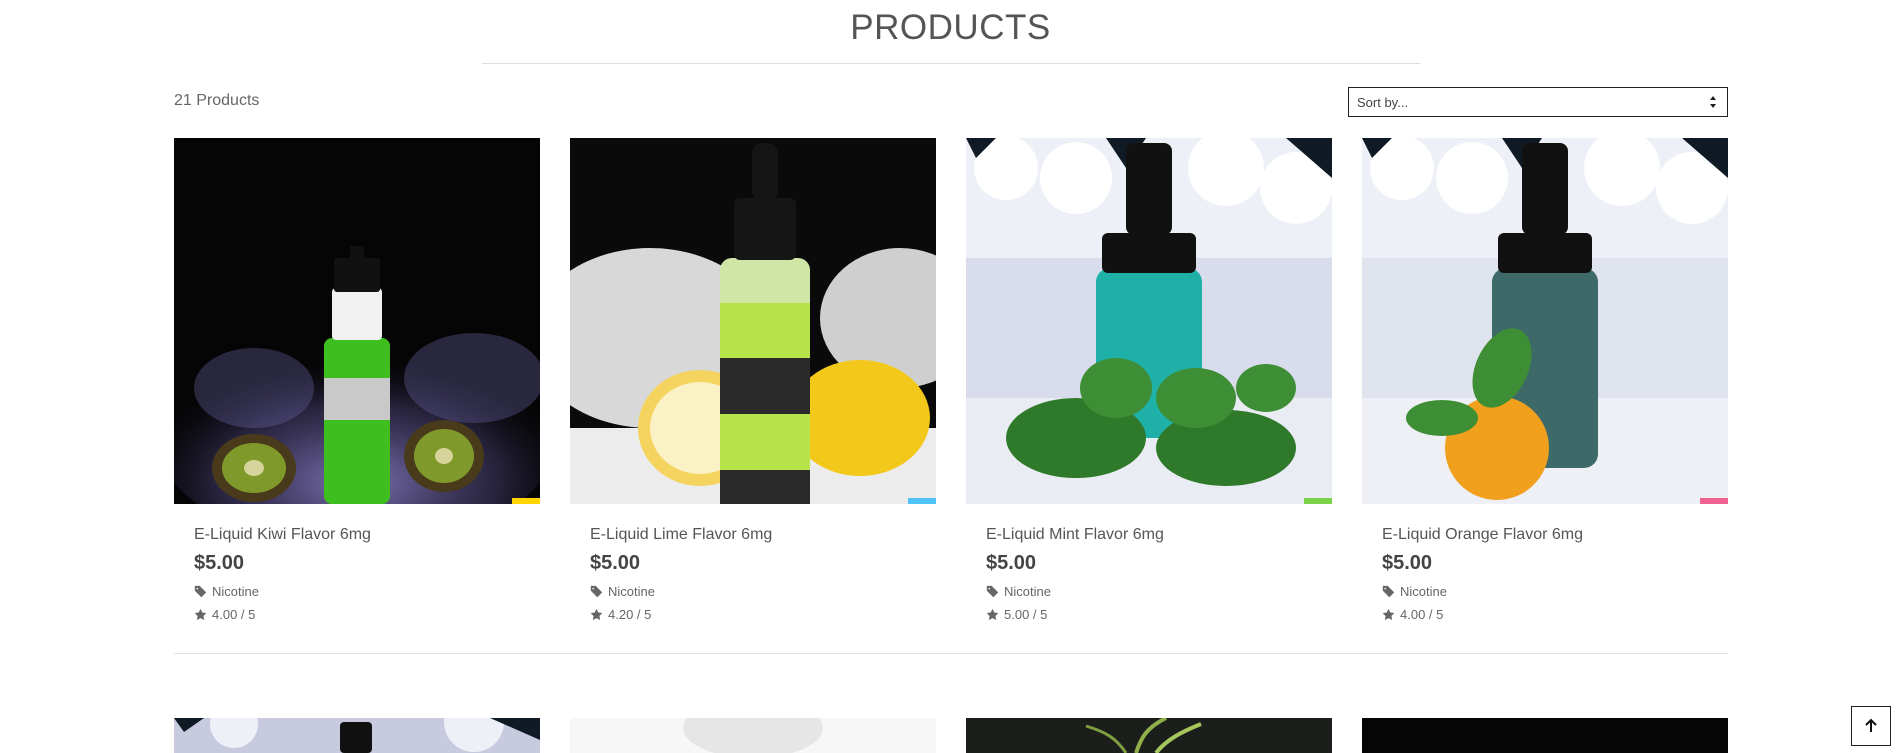 This screenshot has height=753, width=1901. Describe the element at coordinates (282, 535) in the screenshot. I see `product-name: E-Liquid Kiwi Flavor 6mg` at that location.